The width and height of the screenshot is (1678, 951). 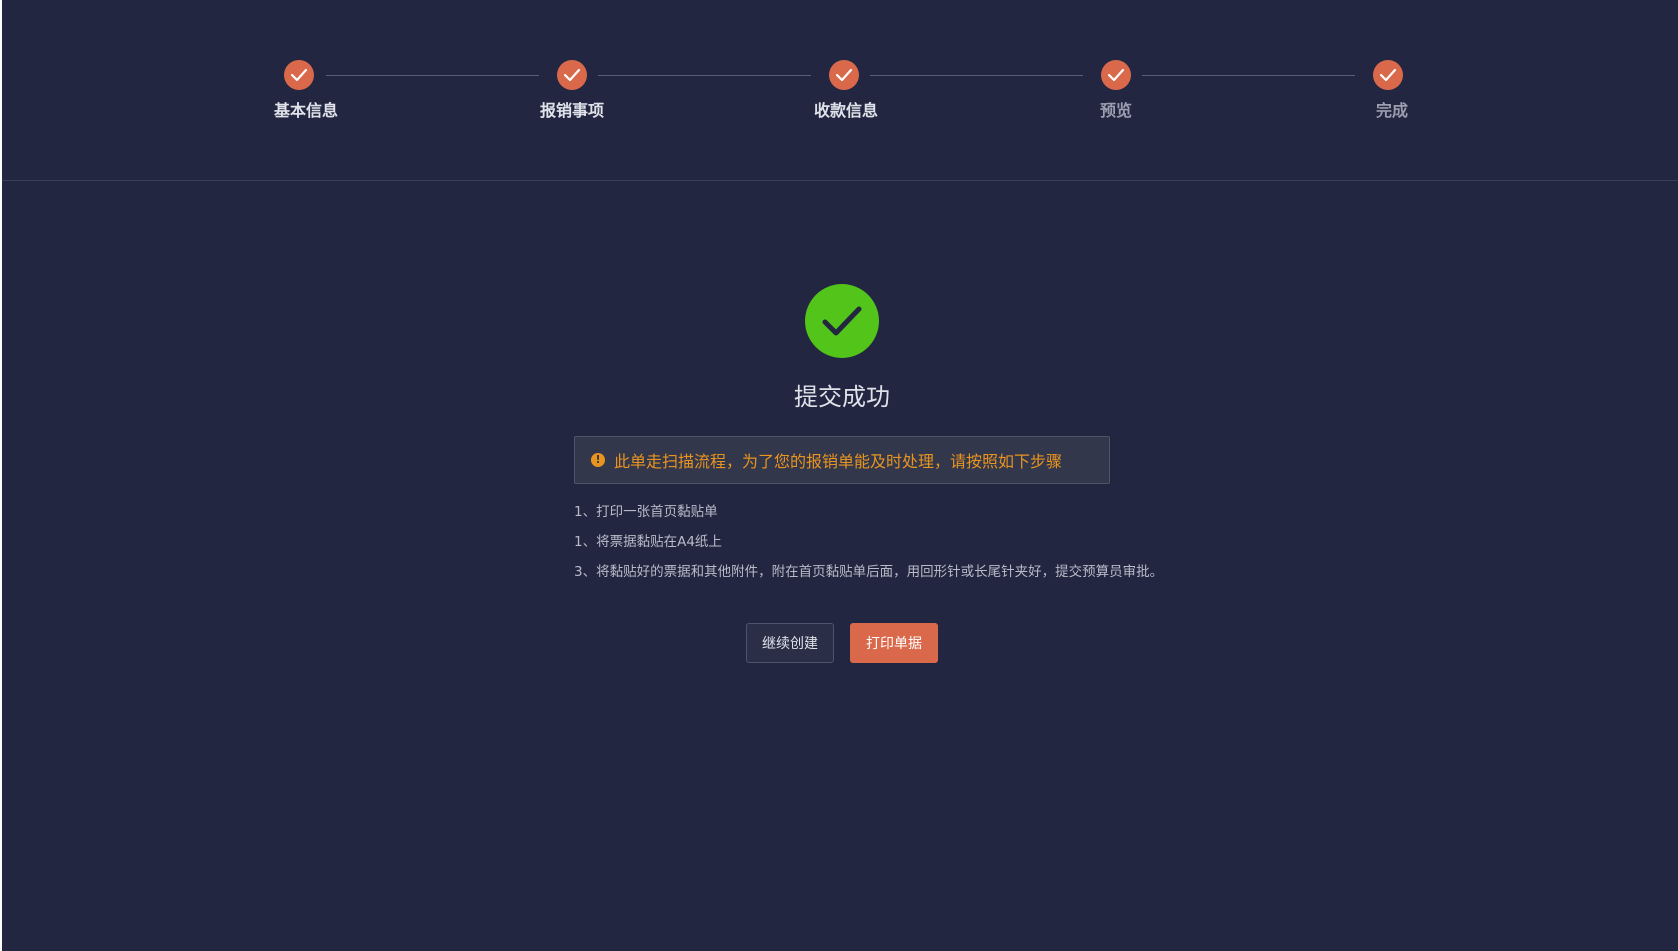 I want to click on scan-process-alert: ! 此单走扫描流程，为了您的报销单能及时处理，请按照如下步骤, so click(x=842, y=460).